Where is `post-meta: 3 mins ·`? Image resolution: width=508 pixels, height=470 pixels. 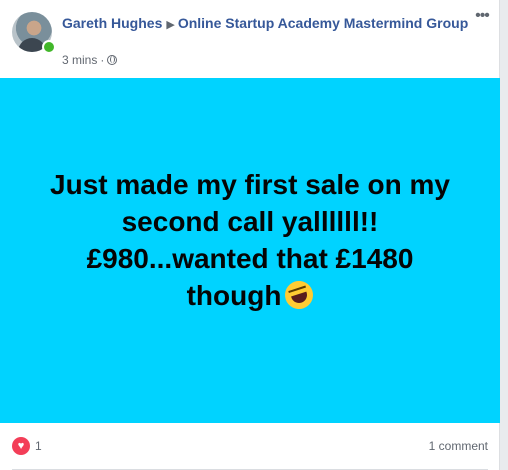 post-meta: 3 mins · is located at coordinates (90, 60).